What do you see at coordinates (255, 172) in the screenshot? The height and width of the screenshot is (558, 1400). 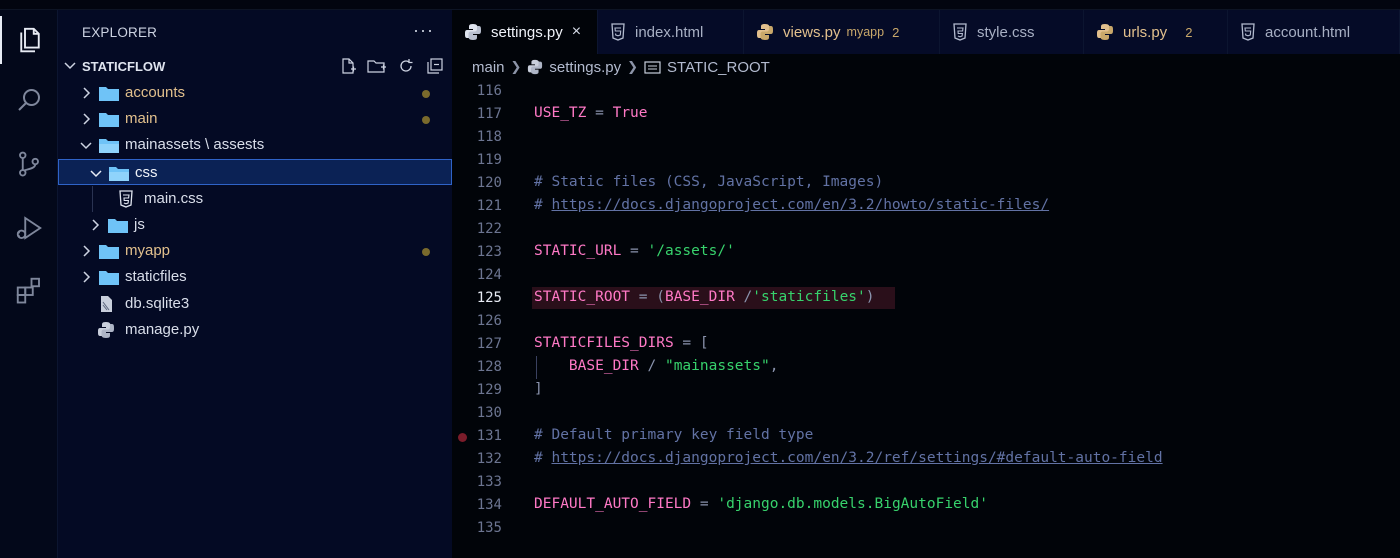 I see `tree-item-css: css` at bounding box center [255, 172].